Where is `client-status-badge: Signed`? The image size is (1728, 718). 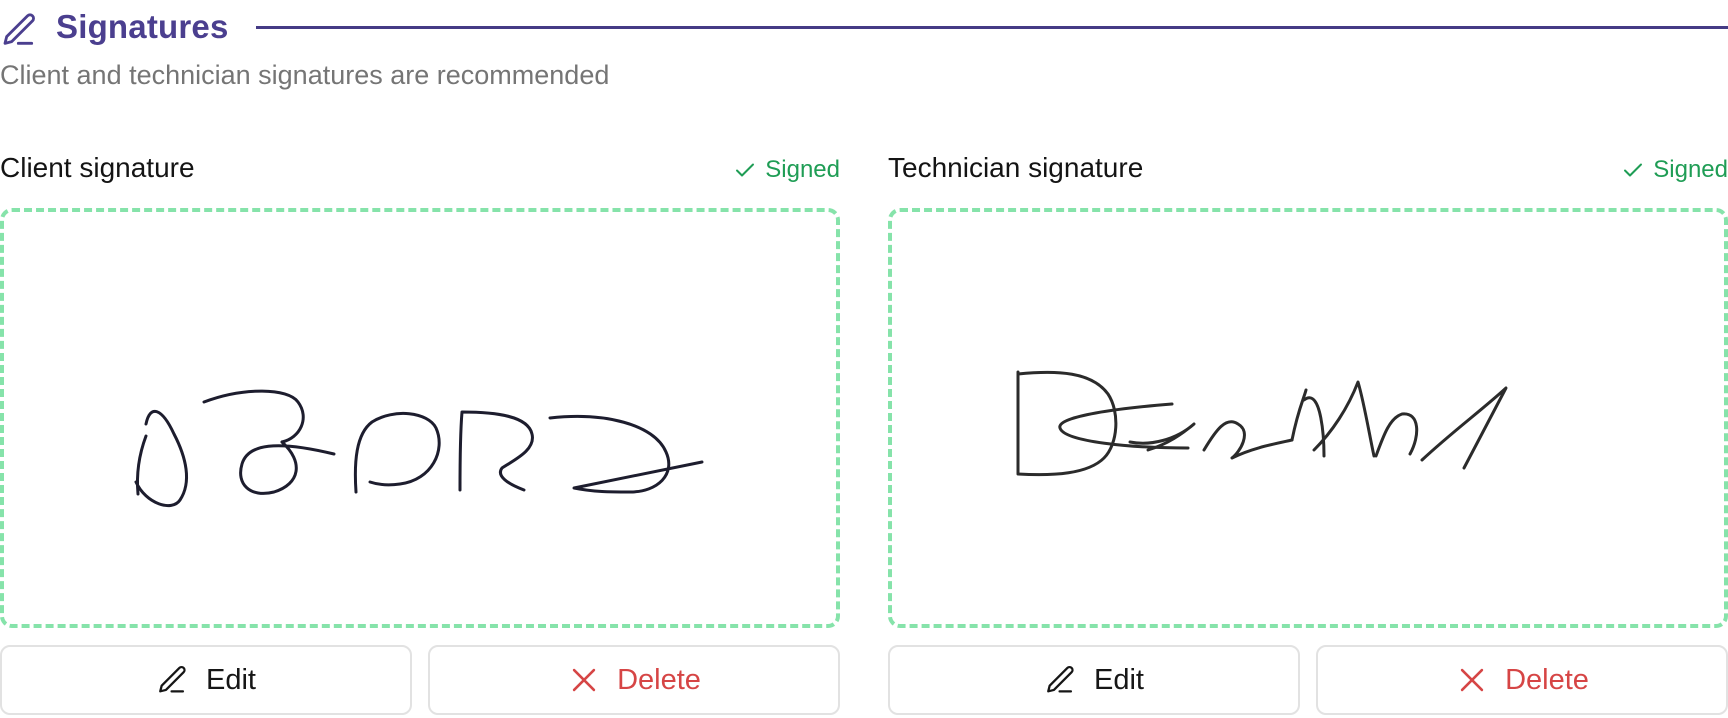
client-status-badge: Signed is located at coordinates (786, 170).